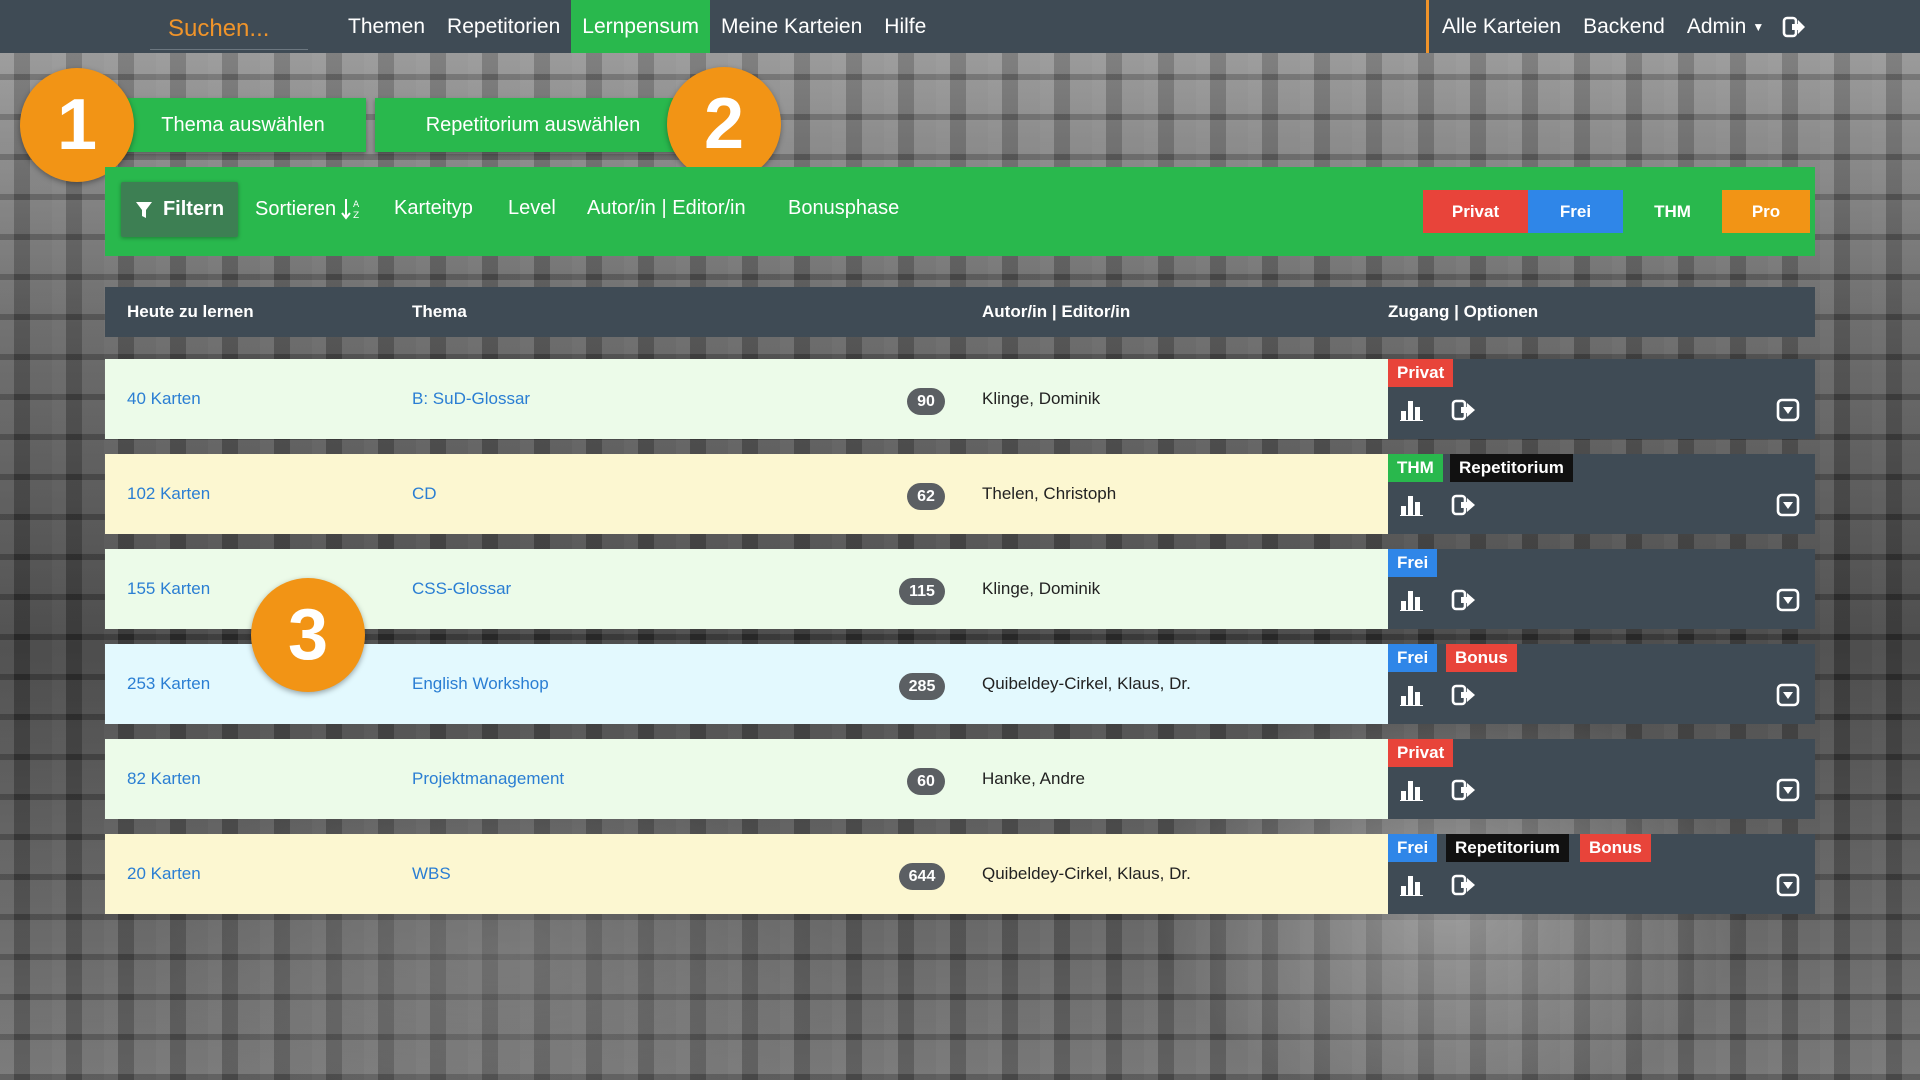 This screenshot has width=1920, height=1080. What do you see at coordinates (791, 26) in the screenshot?
I see `nav-item-meine-karteien: Meine Karteien` at bounding box center [791, 26].